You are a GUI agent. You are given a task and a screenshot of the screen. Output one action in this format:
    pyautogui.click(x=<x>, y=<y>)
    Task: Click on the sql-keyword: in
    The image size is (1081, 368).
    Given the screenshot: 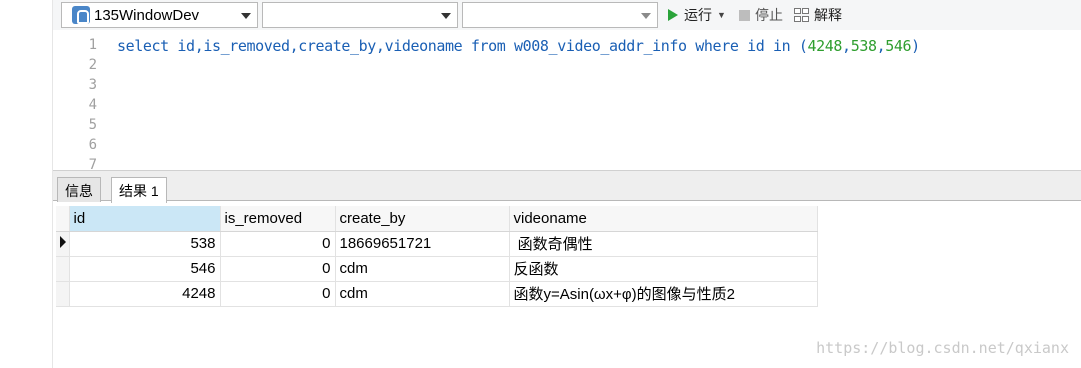 What is the action you would take?
    pyautogui.click(x=781, y=46)
    